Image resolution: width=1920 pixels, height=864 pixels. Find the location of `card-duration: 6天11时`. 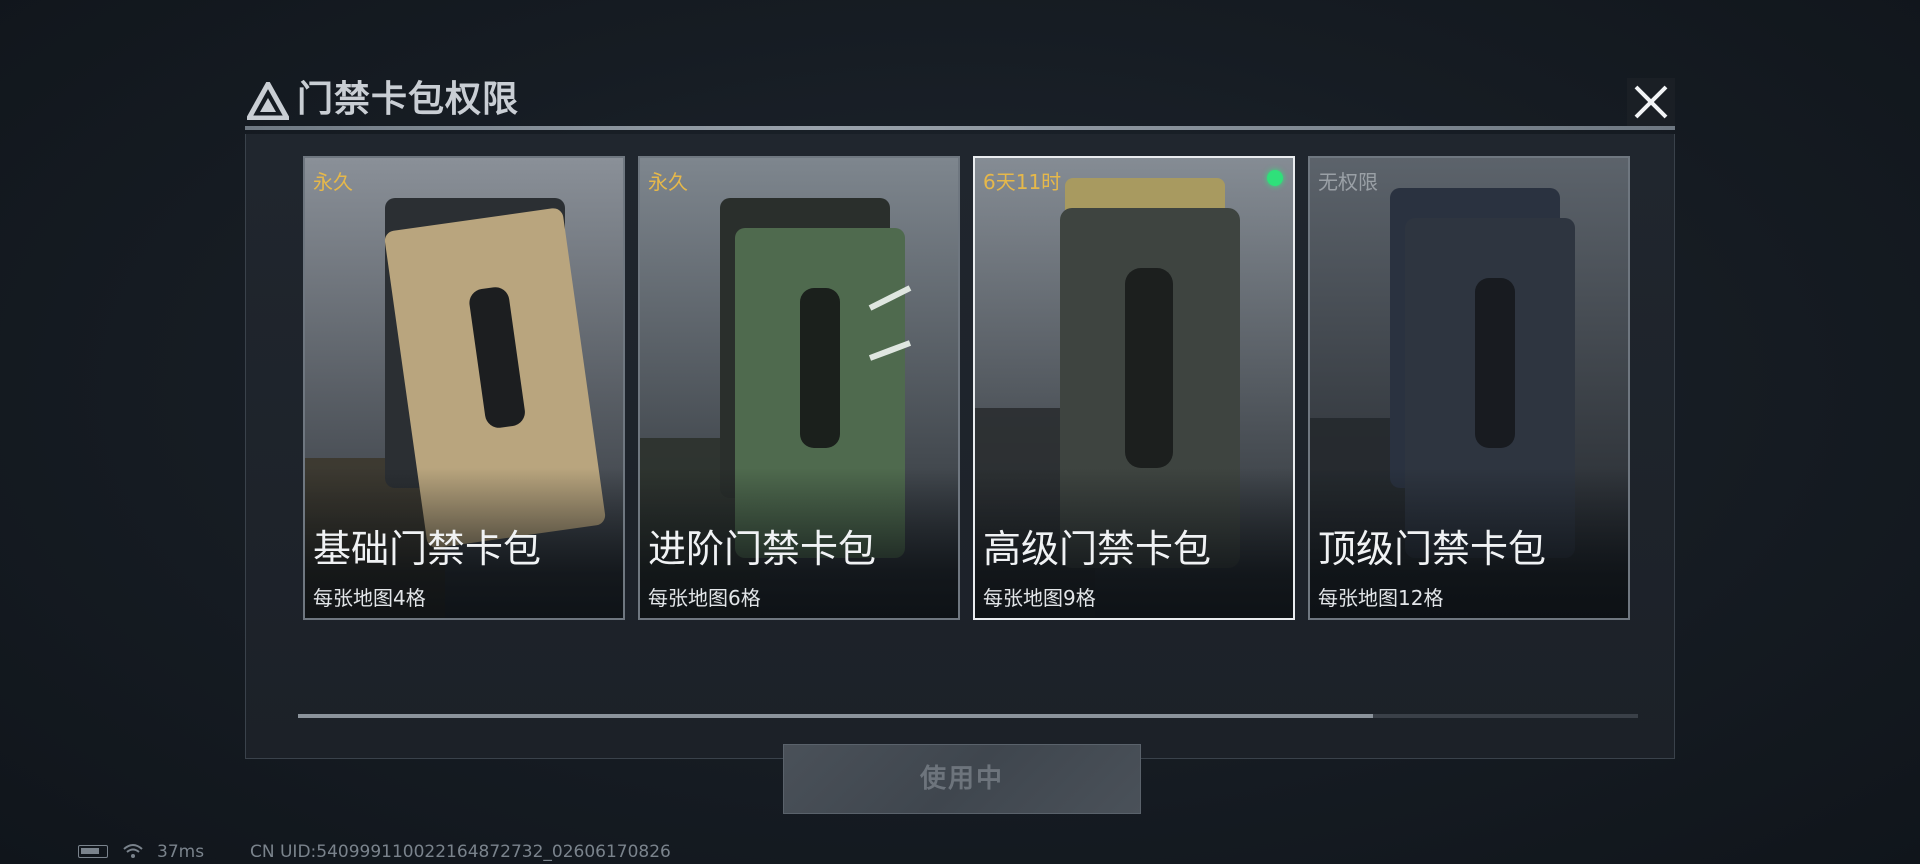

card-duration: 6天11时 is located at coordinates (1022, 182).